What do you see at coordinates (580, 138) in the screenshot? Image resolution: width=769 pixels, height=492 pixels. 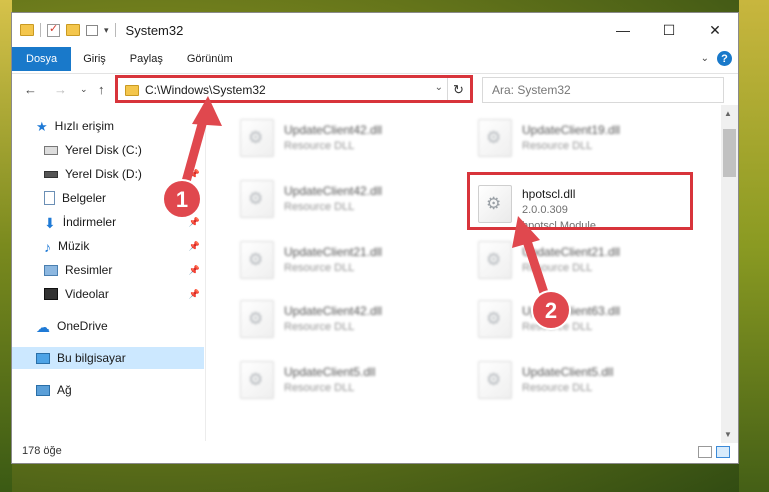 I see `file-item: UpdateClient19.dll Resource DLL` at bounding box center [580, 138].